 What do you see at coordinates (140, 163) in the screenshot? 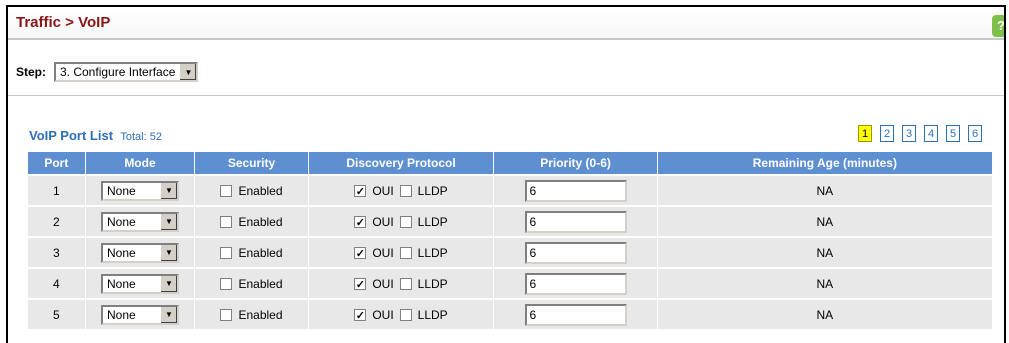
I see `column-header: Mode` at bounding box center [140, 163].